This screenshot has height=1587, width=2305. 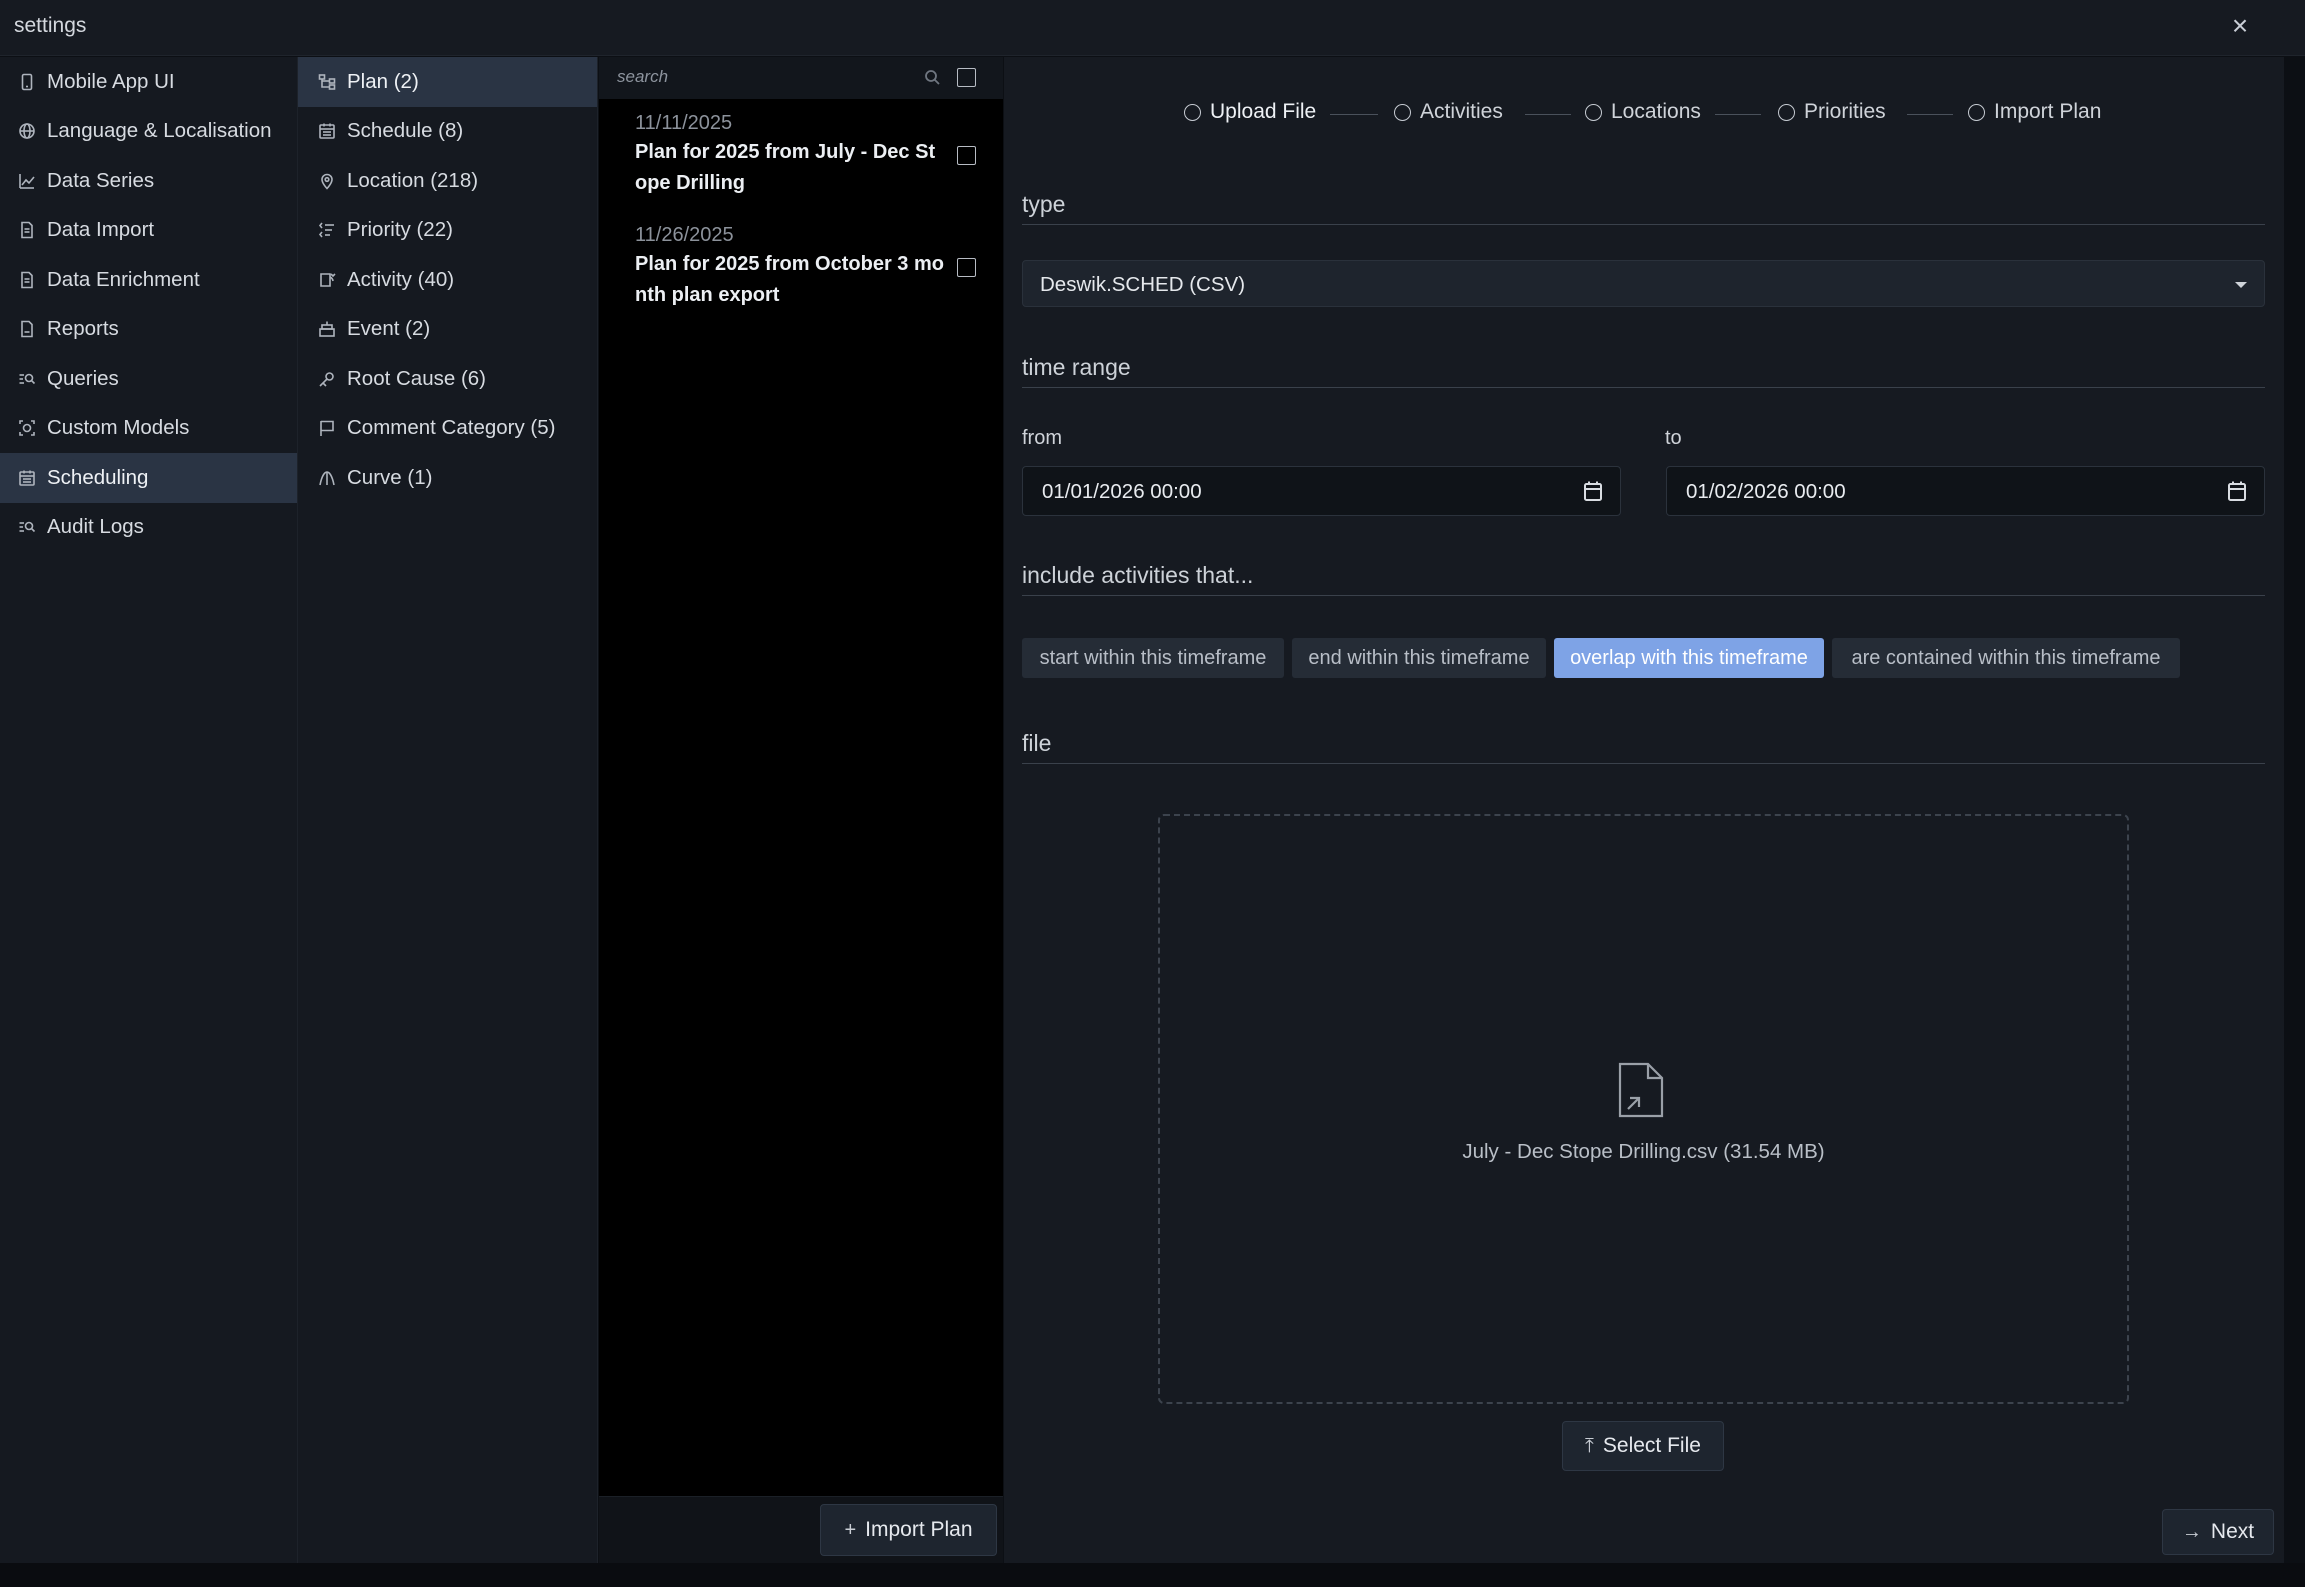 I want to click on curve-icon, so click(x=327, y=478).